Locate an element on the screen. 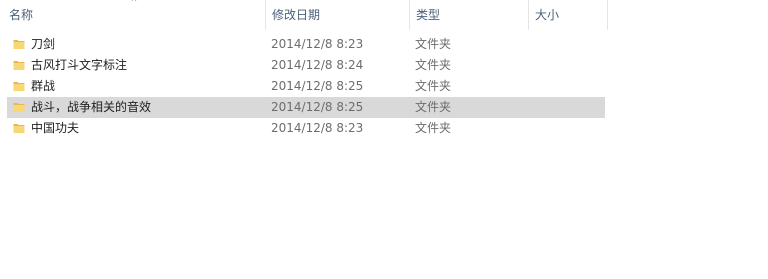  sort-ascending-icon: ⌃ is located at coordinates (134, 4).